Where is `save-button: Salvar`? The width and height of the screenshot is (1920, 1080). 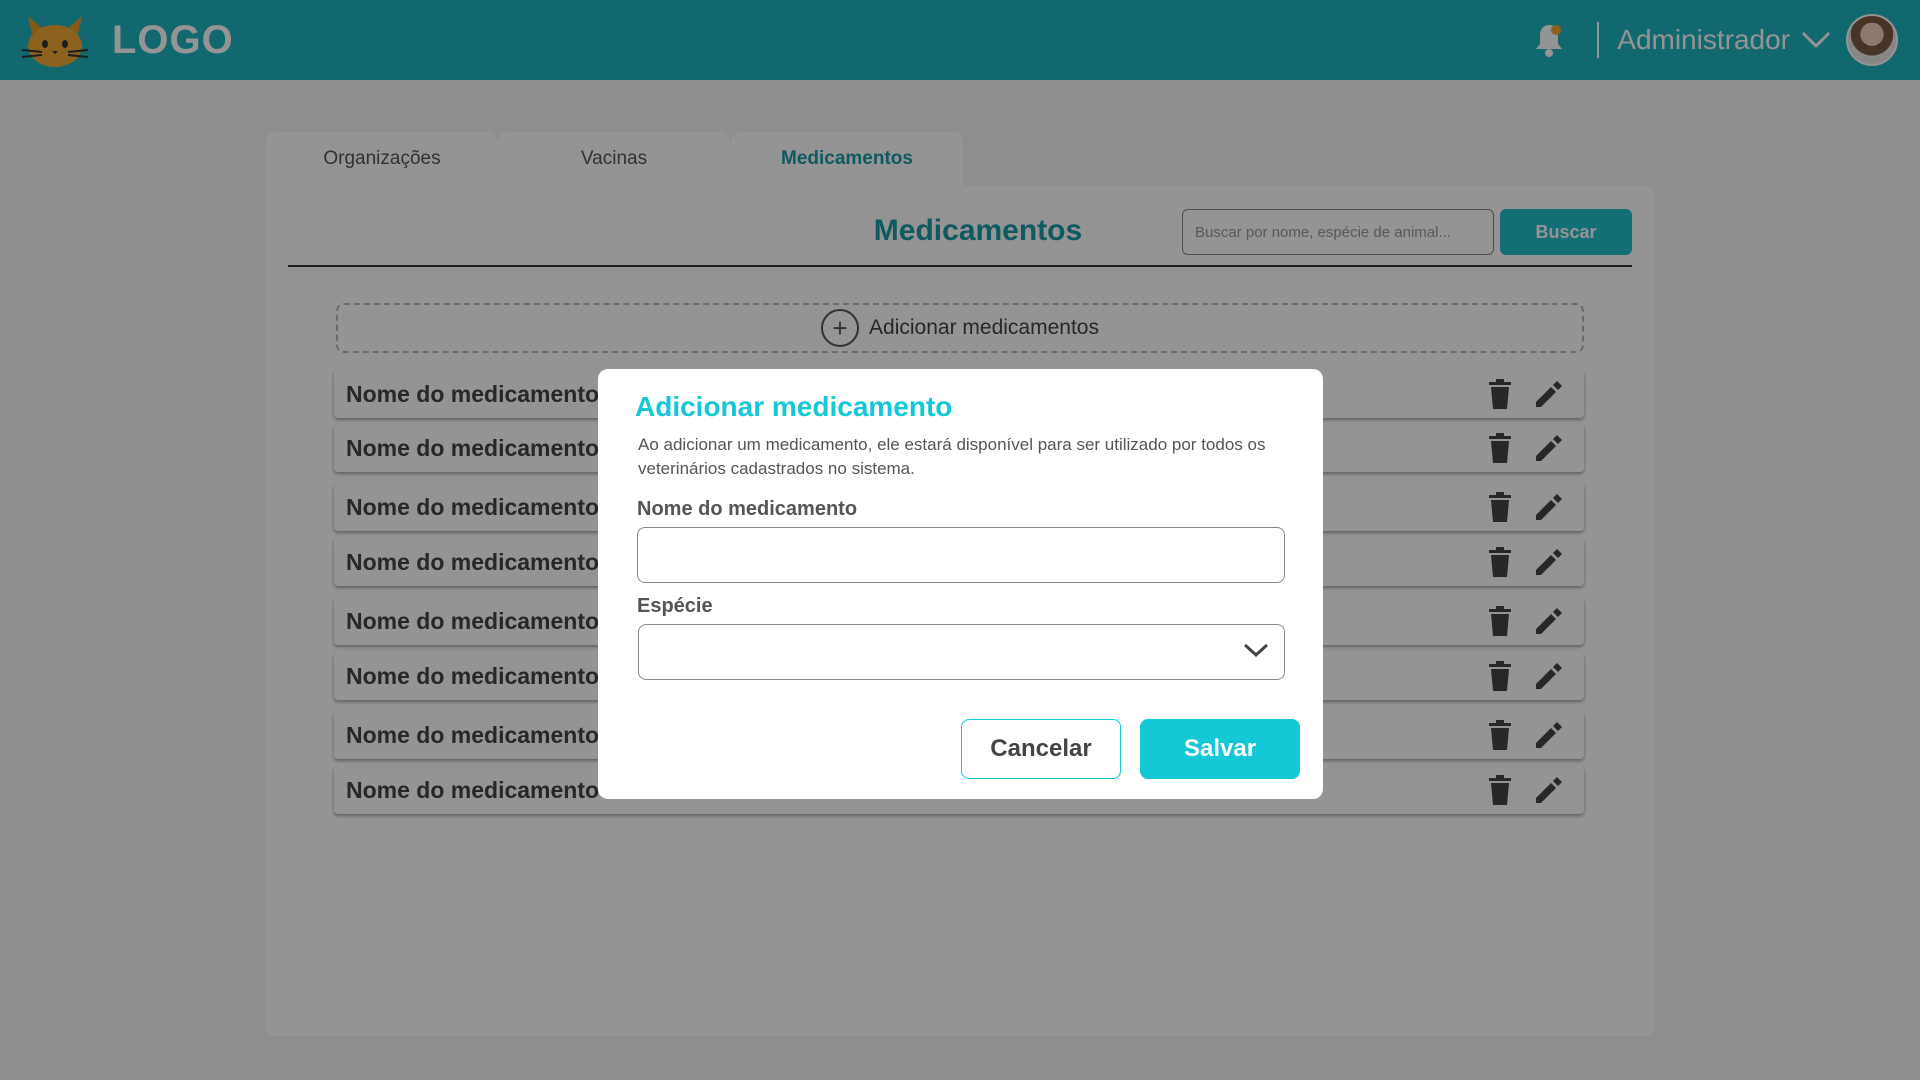 save-button: Salvar is located at coordinates (1220, 749).